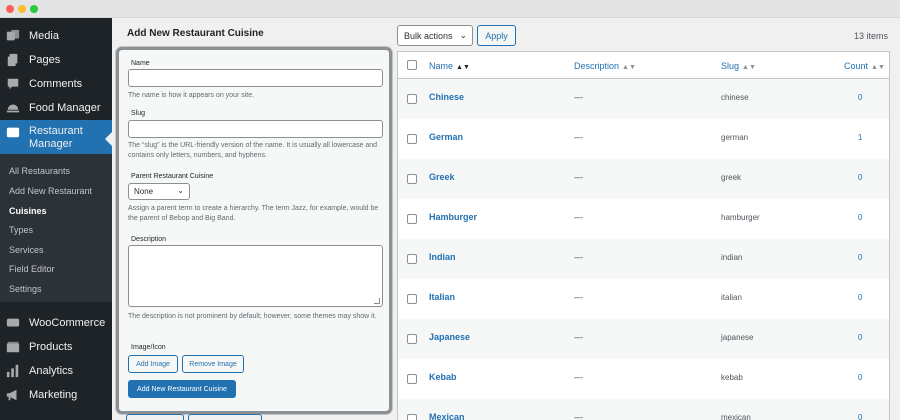 The image size is (900, 420). What do you see at coordinates (442, 297) in the screenshot?
I see `cuisine-name-link: Italian` at bounding box center [442, 297].